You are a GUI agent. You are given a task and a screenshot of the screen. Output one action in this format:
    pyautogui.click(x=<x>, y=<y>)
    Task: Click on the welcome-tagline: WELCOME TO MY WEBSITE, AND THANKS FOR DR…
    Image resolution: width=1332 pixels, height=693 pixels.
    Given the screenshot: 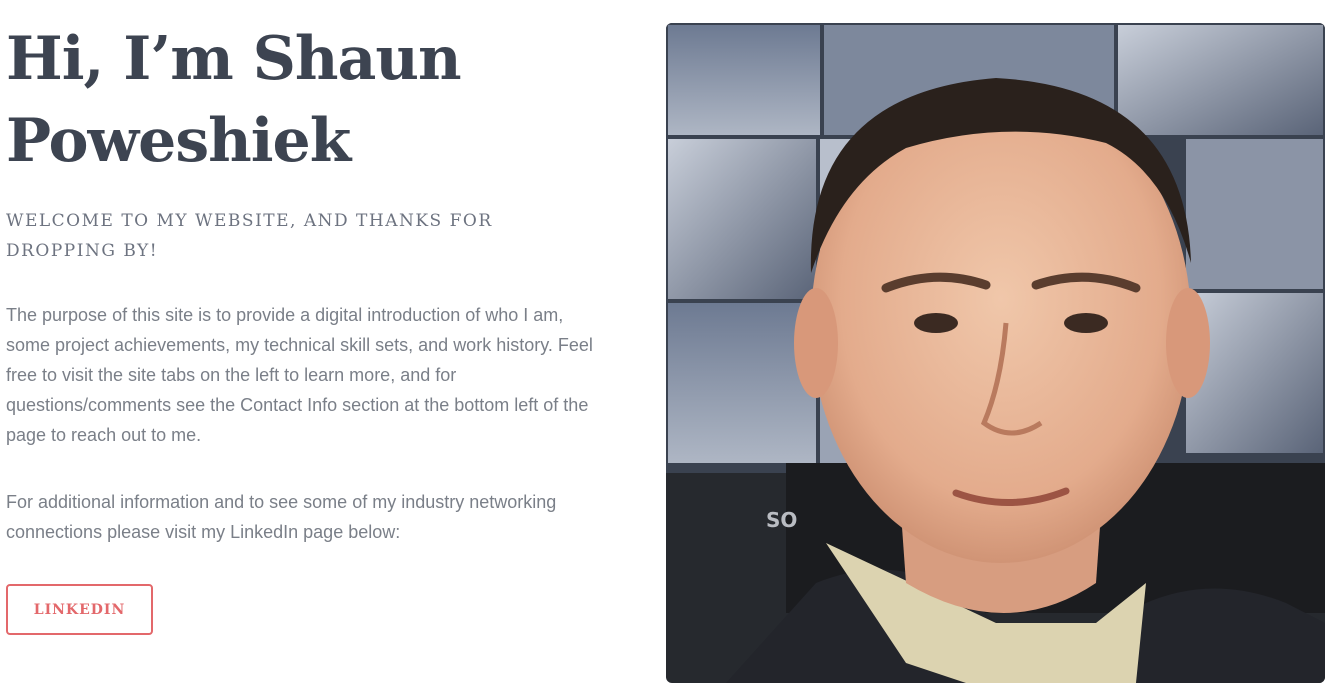 What is the action you would take?
    pyautogui.click(x=249, y=236)
    